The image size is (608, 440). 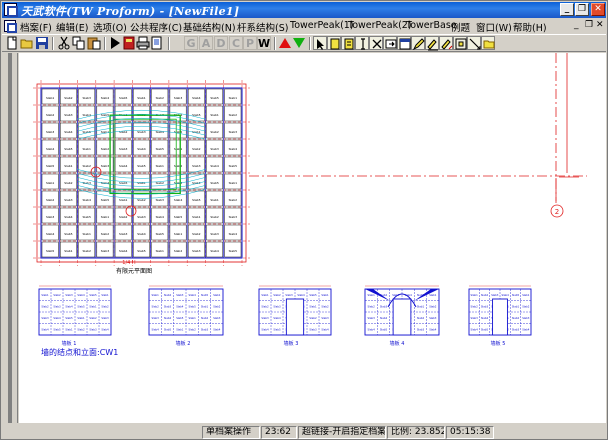 What do you see at coordinates (264, 43) in the screenshot?
I see `w-button: W` at bounding box center [264, 43].